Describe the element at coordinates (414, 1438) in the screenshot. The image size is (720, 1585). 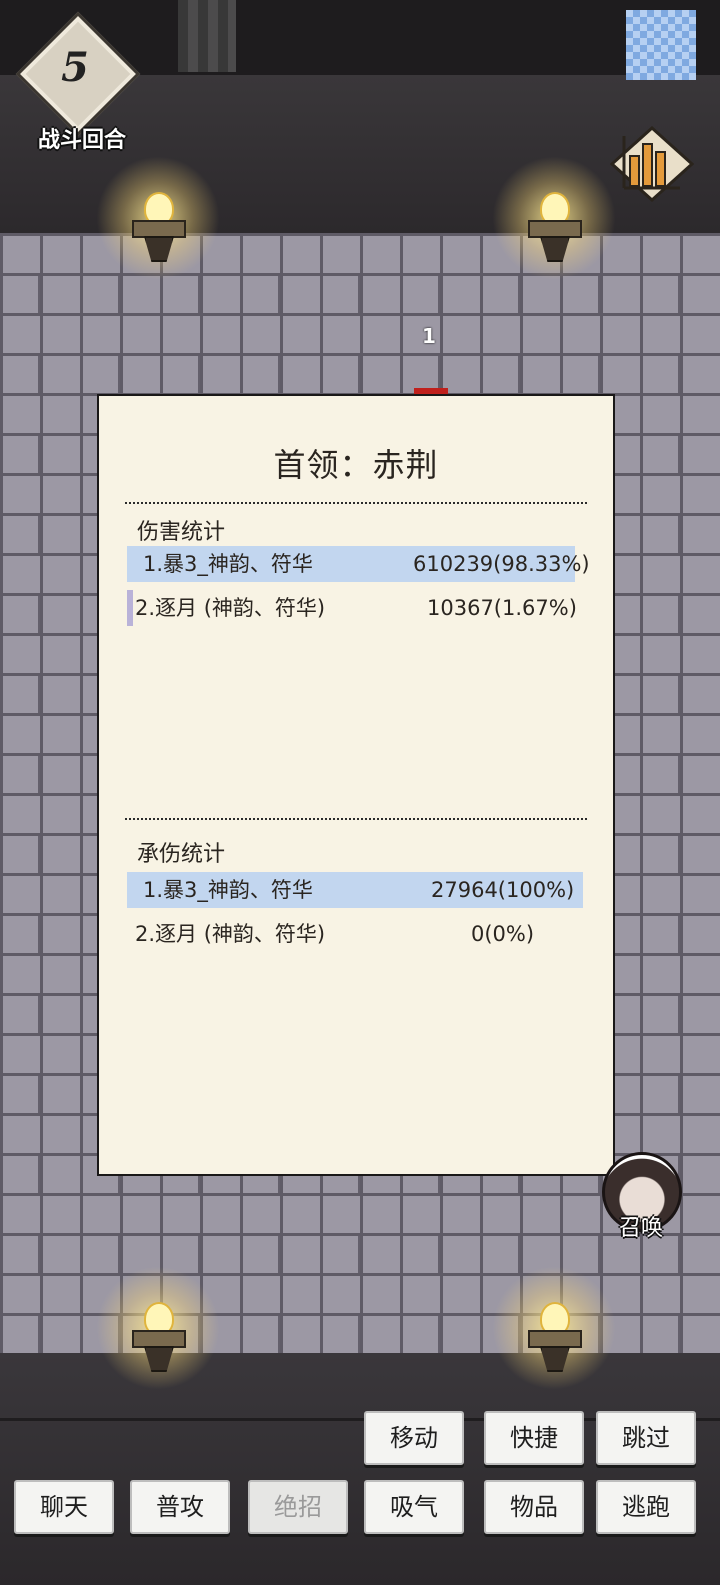
I see `move-button: 移动` at that location.